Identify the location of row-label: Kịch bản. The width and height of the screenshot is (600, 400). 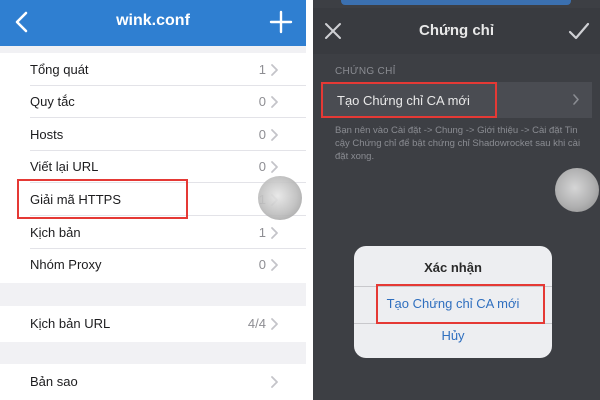
(55, 232).